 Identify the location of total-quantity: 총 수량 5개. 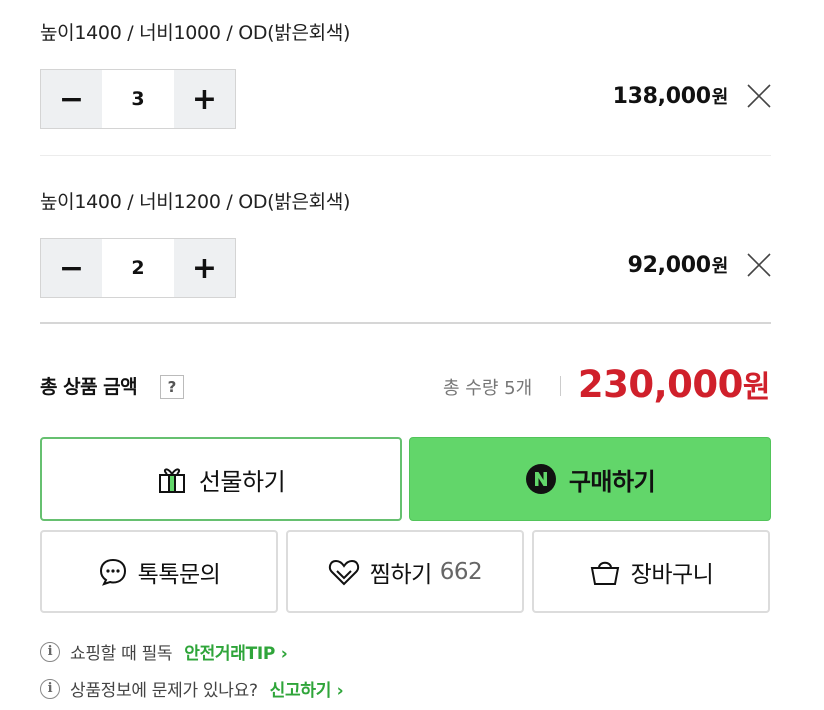
(488, 388).